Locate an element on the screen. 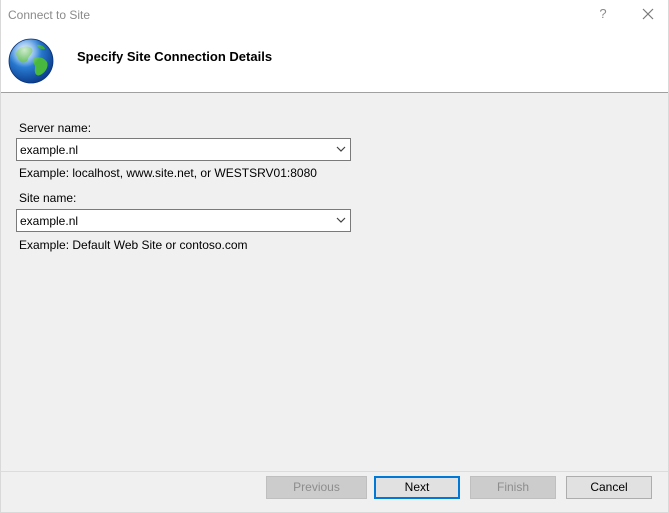  wizard-header: Specify Site Connection Details is located at coordinates (334, 61).